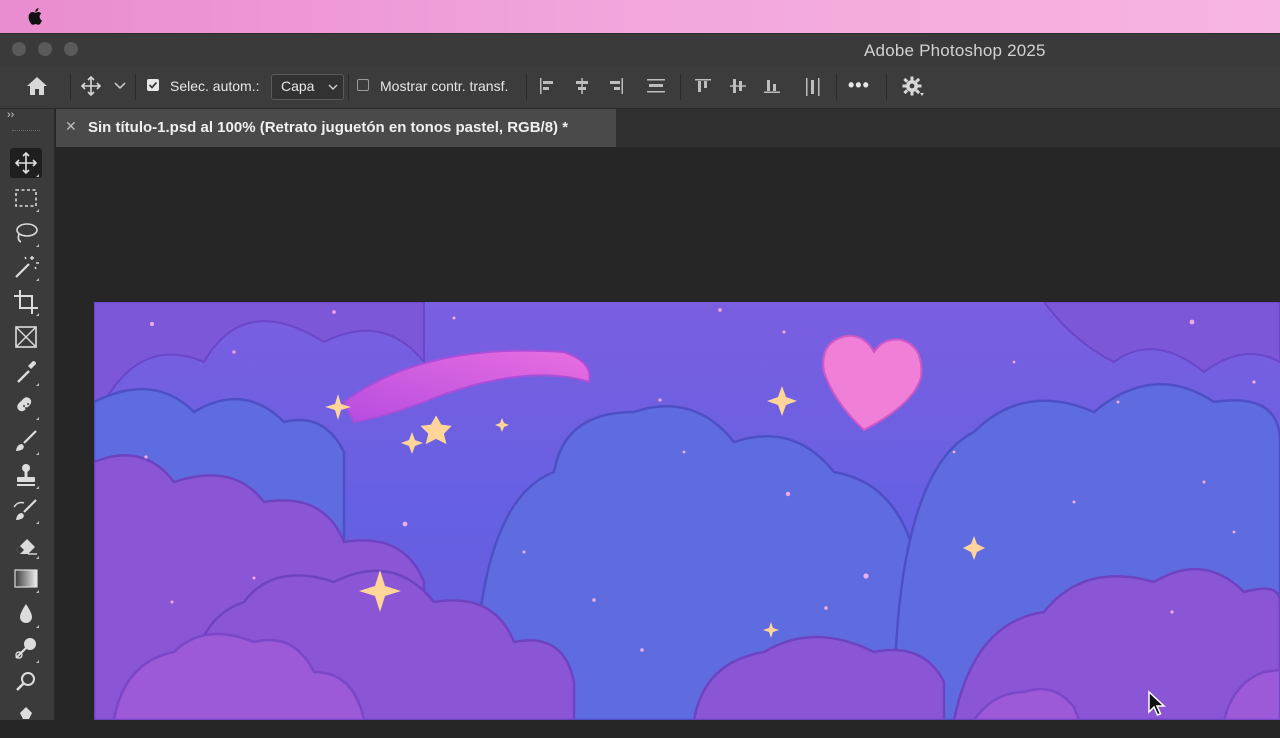 The height and width of the screenshot is (738, 1280). Describe the element at coordinates (36, 16) in the screenshot. I see `apple-logo-icon` at that location.